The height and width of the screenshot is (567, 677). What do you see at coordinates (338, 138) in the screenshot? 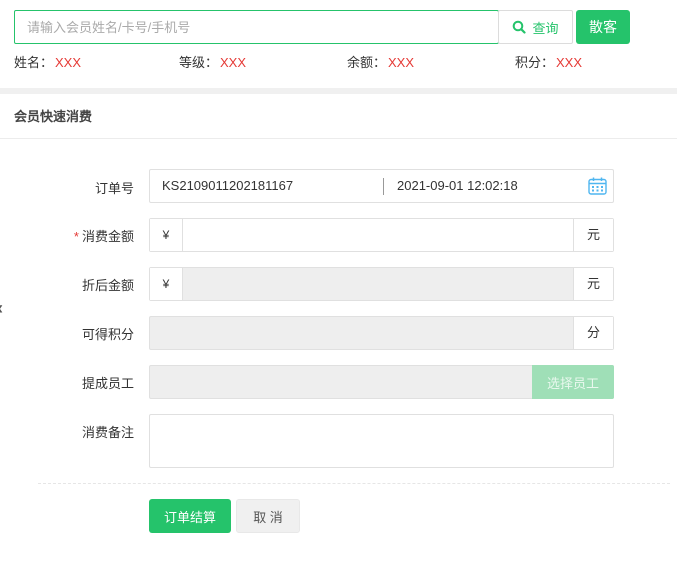
I see `section-divider` at bounding box center [338, 138].